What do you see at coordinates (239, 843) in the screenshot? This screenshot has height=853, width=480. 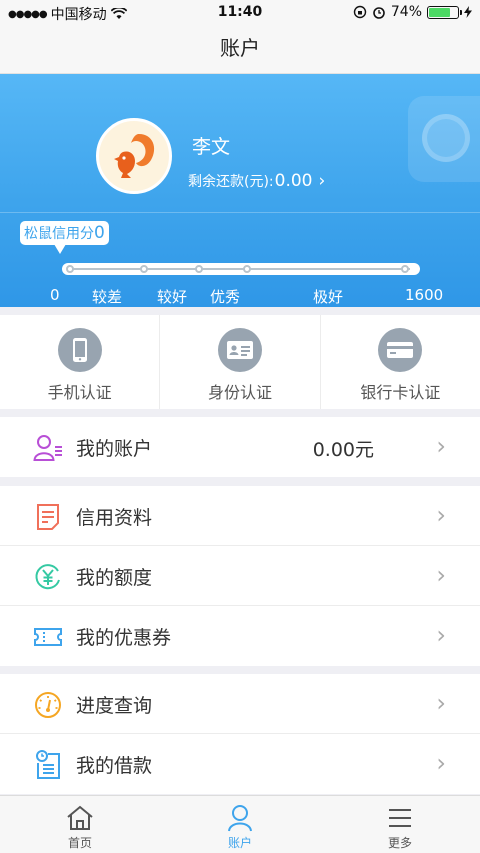 I see `tab-account-label: 账户` at bounding box center [239, 843].